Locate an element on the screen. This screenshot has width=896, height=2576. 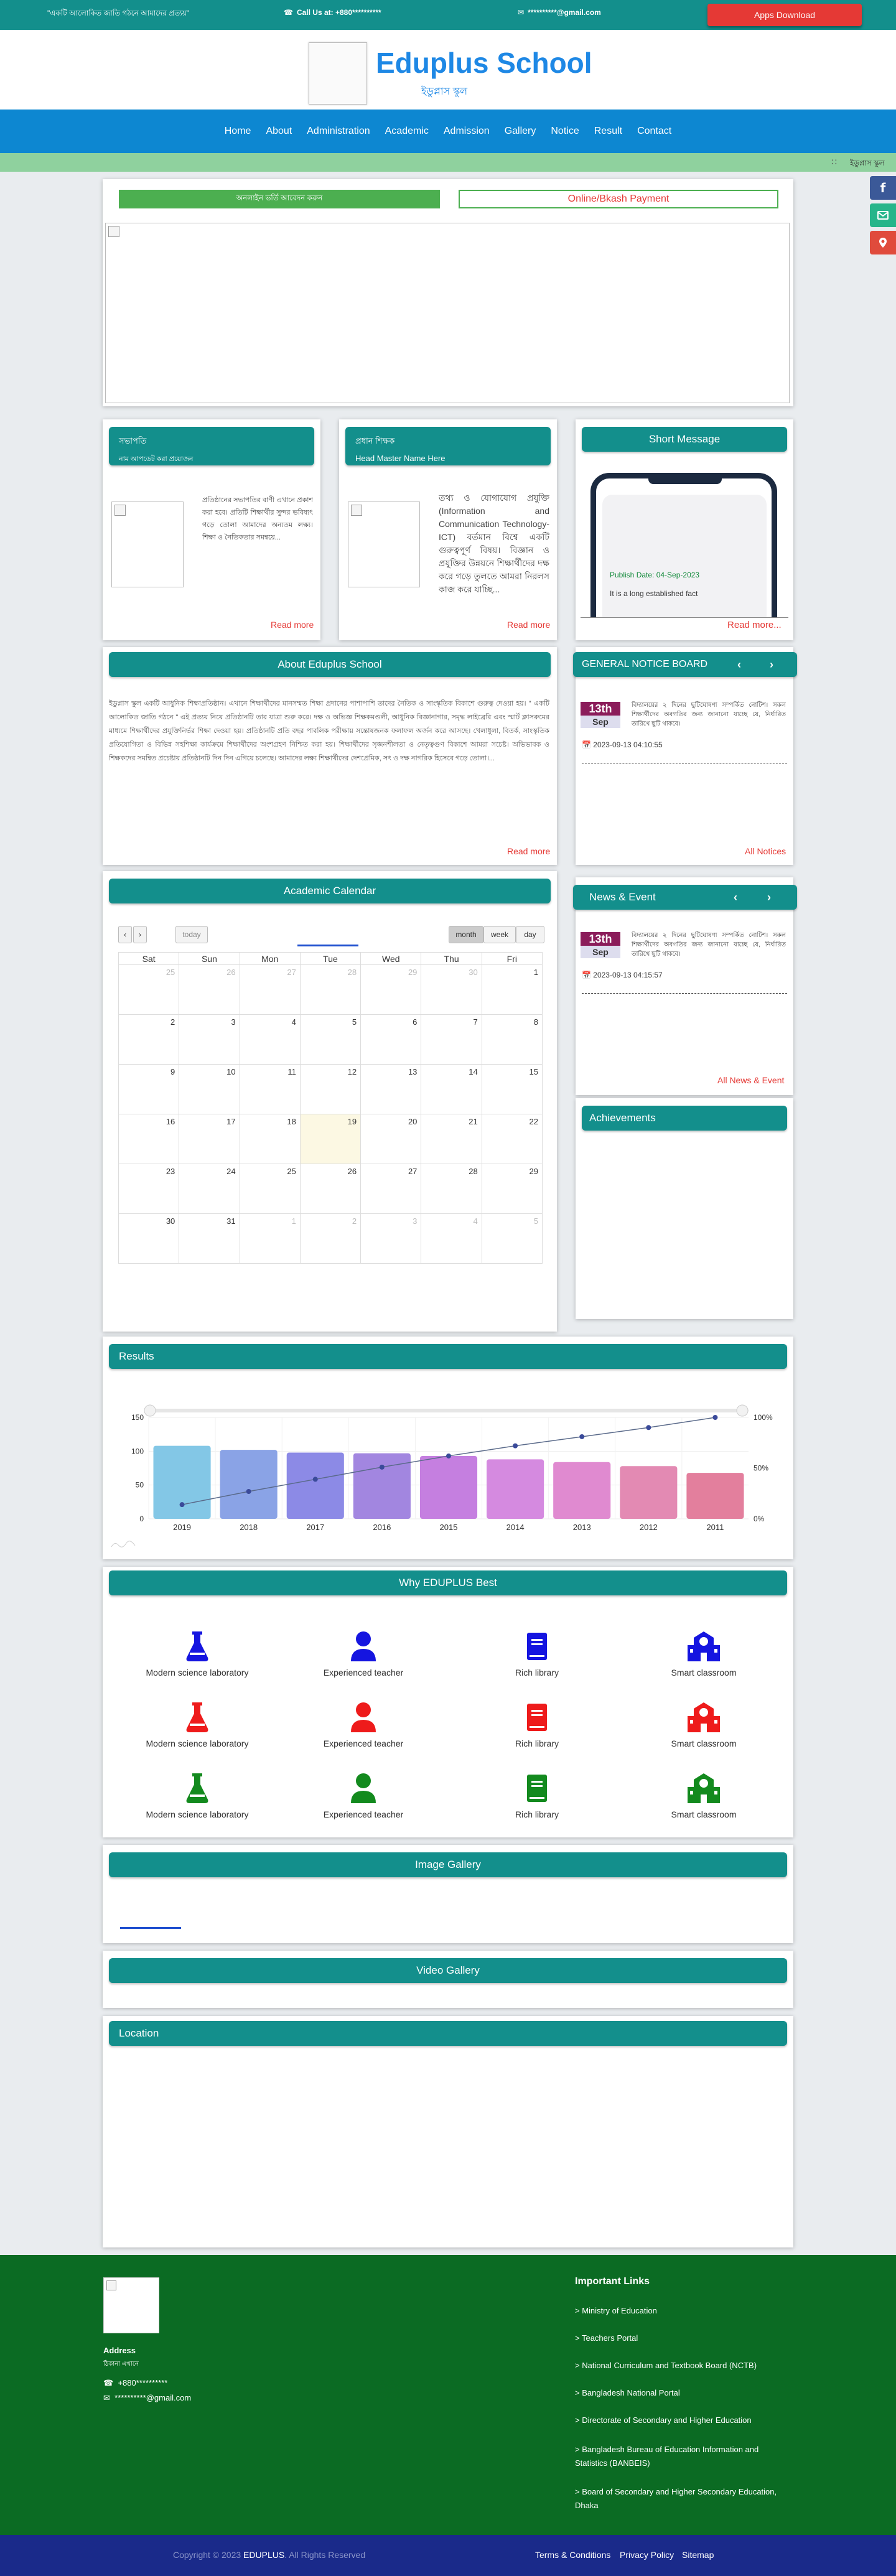
calendar-today-button: today is located at coordinates (192, 934).